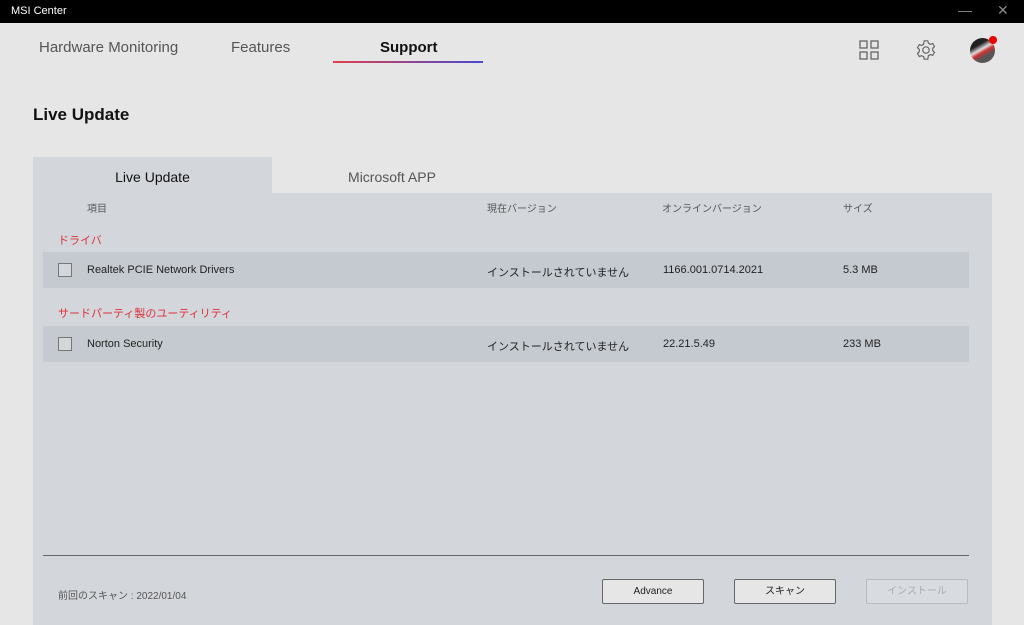  What do you see at coordinates (506, 555) in the screenshot?
I see `divider` at bounding box center [506, 555].